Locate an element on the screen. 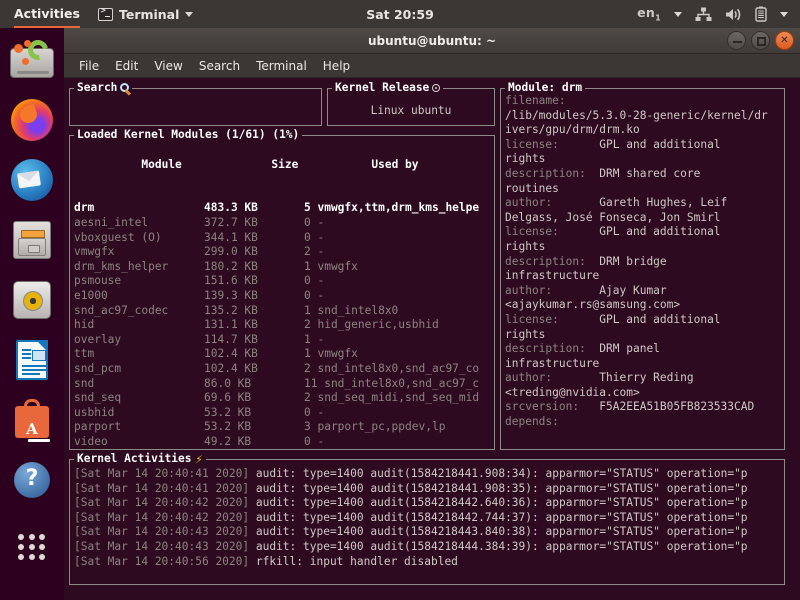 The image size is (800, 600). cell-module: snd_pcm is located at coordinates (98, 368).